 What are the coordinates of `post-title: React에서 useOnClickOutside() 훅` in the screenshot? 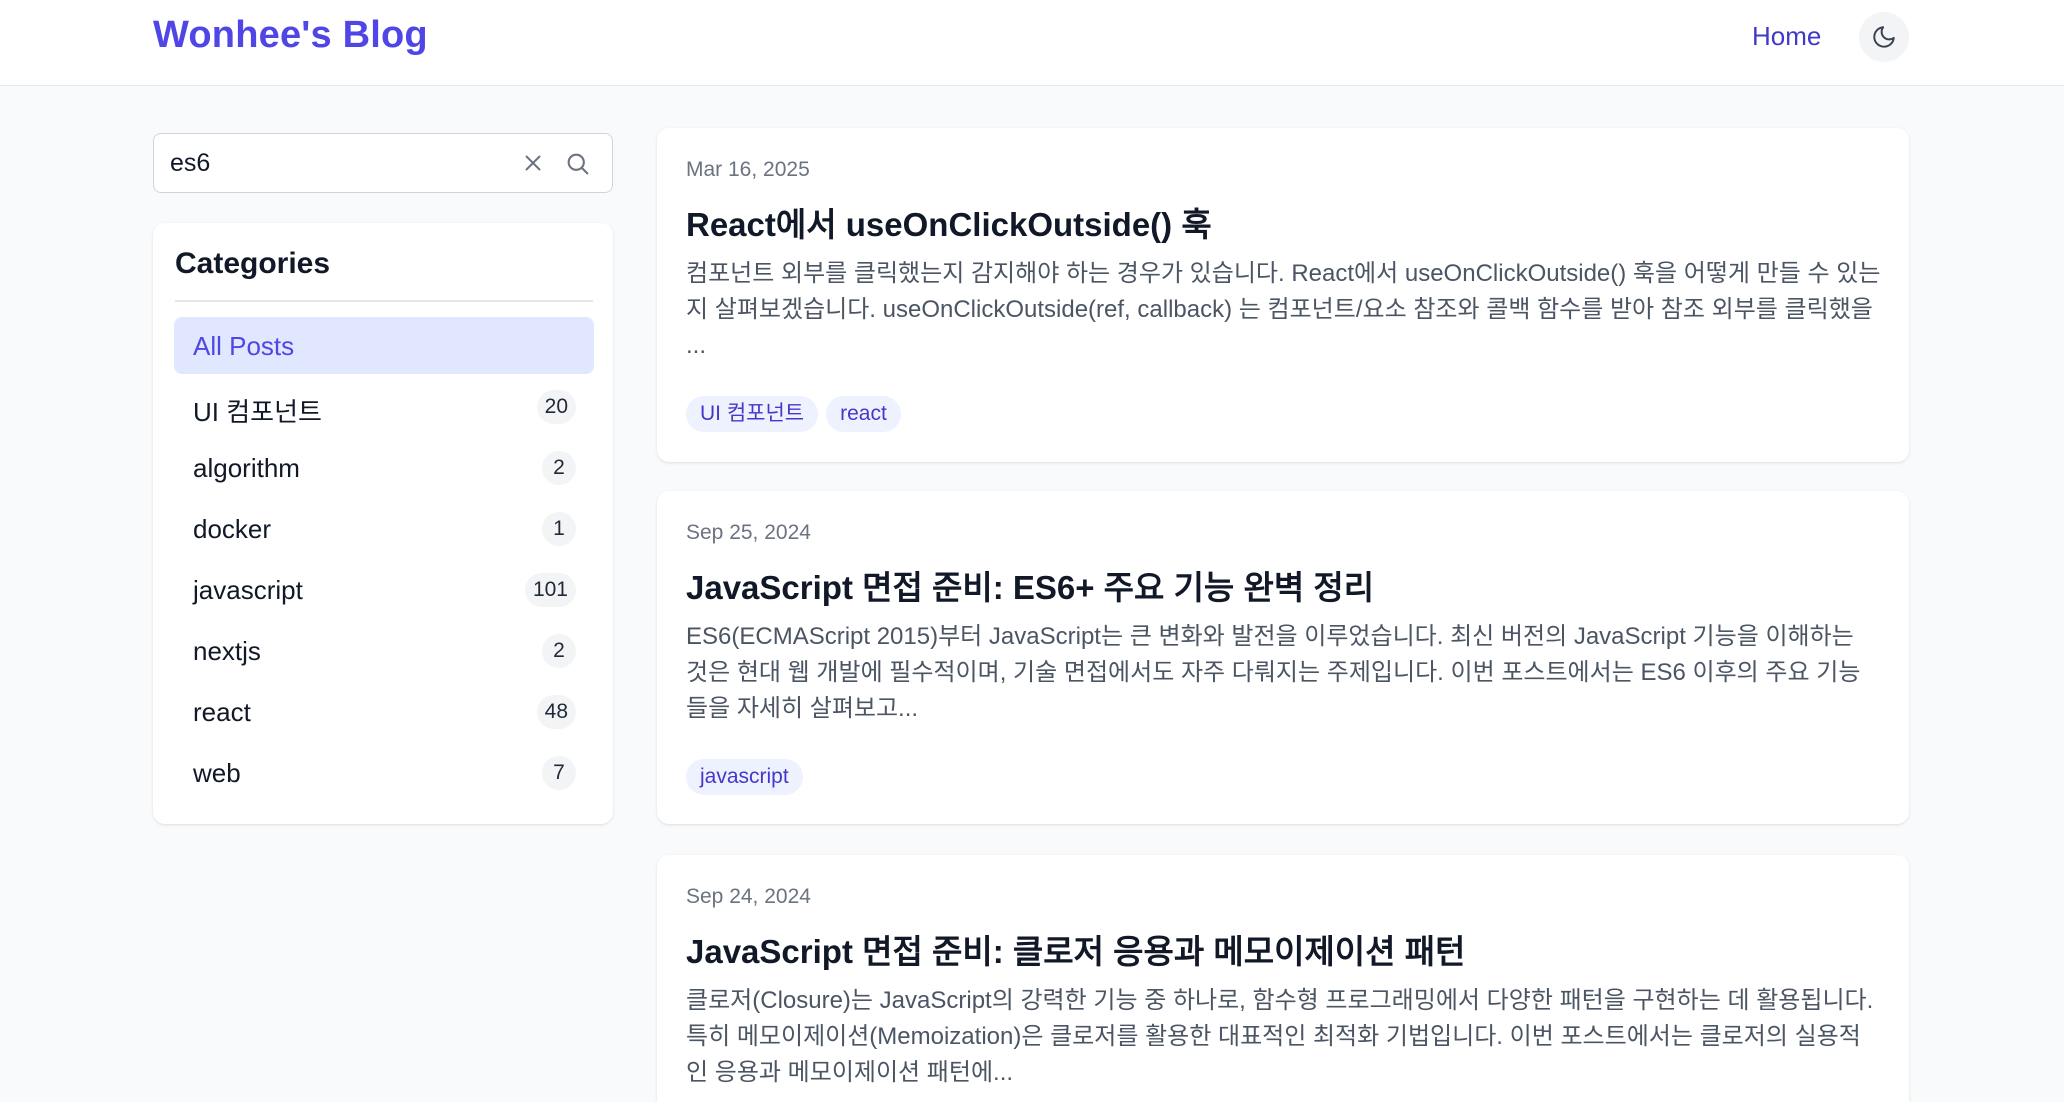 It's located at (1286, 222).